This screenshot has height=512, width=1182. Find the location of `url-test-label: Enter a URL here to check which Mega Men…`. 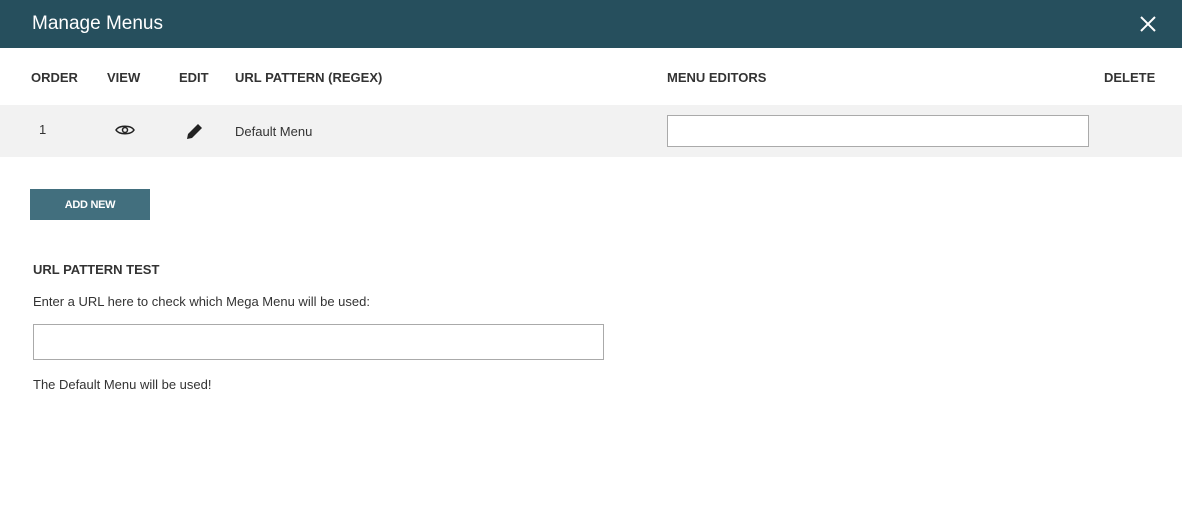

url-test-label: Enter a URL here to check which Mega Men… is located at coordinates (201, 301).